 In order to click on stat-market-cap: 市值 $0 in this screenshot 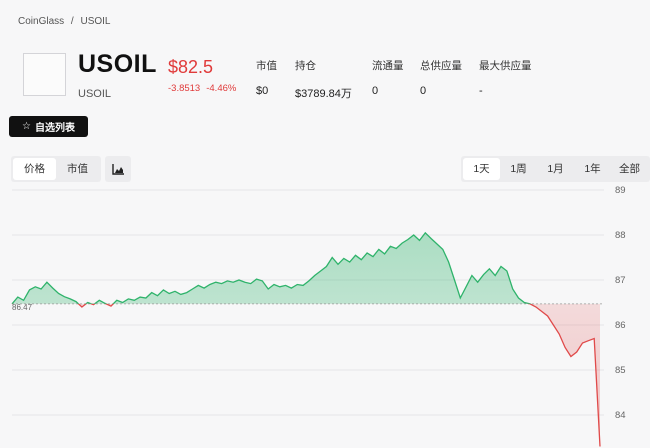, I will do `click(266, 77)`.